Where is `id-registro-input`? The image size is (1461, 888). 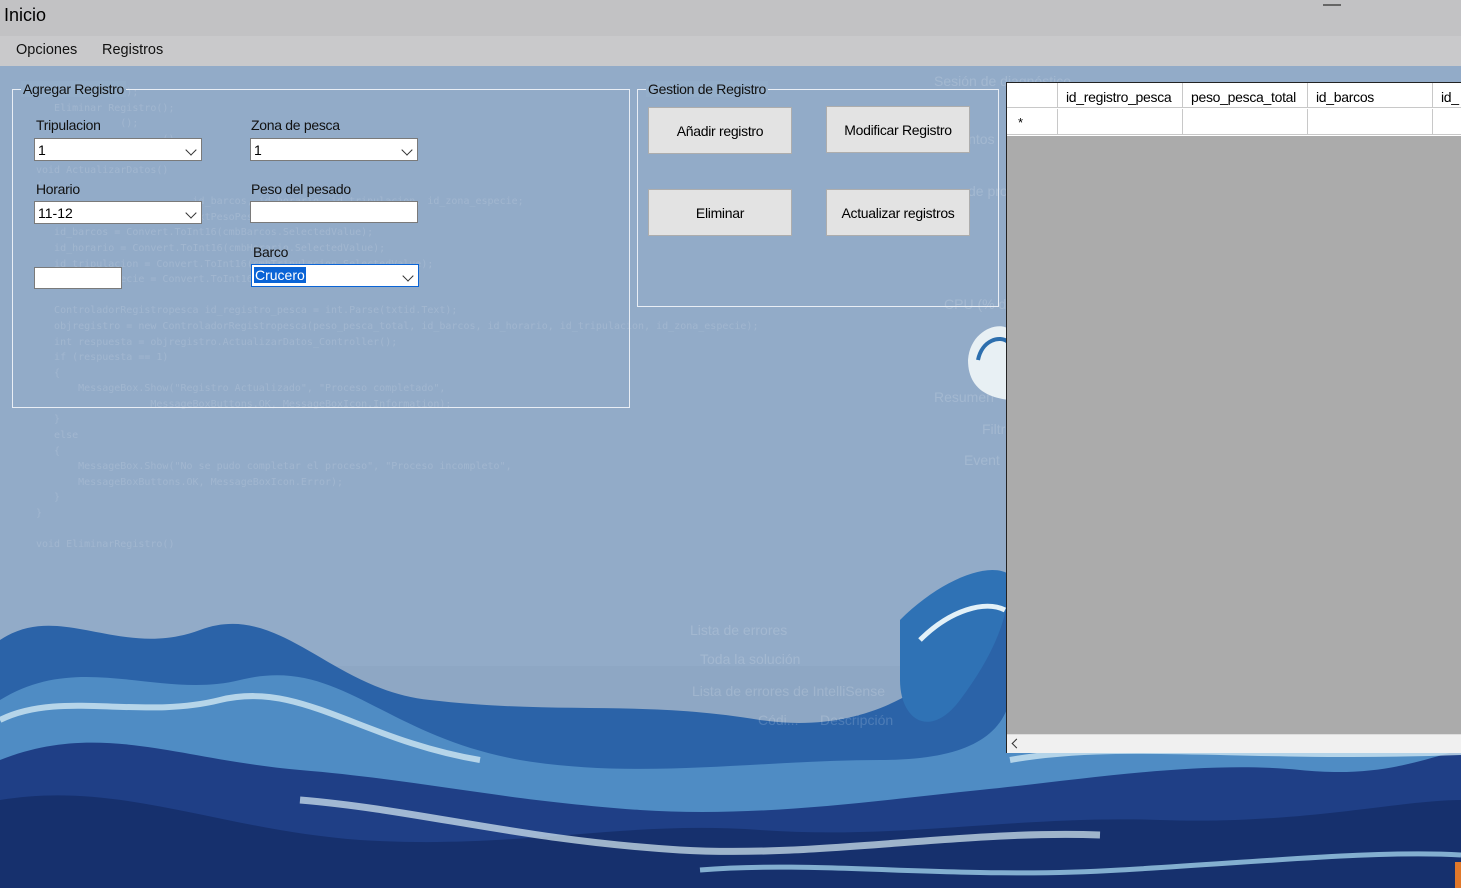
id-registro-input is located at coordinates (78, 278).